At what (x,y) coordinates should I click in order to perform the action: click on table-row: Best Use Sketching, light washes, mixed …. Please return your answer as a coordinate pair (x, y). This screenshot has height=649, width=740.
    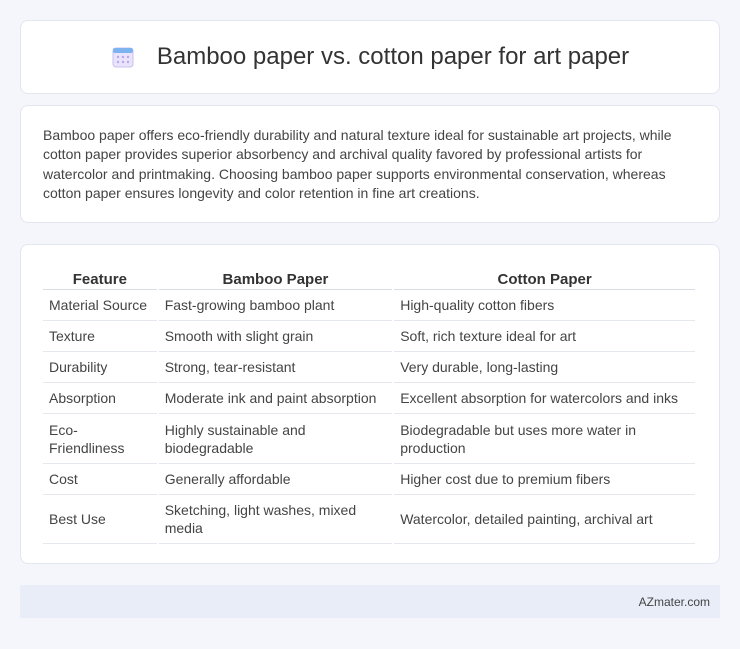
    Looking at the image, I should click on (369, 519).